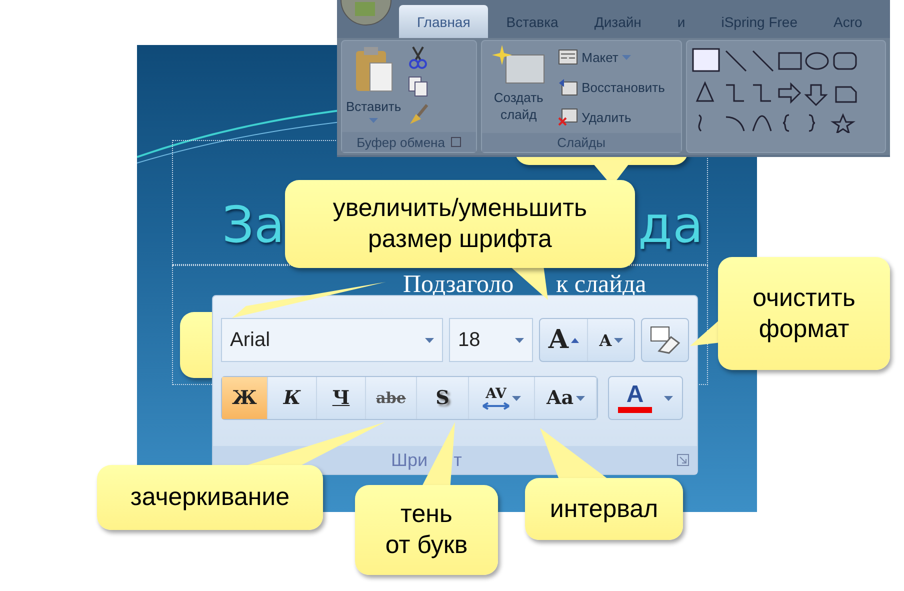  Describe the element at coordinates (560, 398) in the screenshot. I see `case-glyph: Aa` at that location.